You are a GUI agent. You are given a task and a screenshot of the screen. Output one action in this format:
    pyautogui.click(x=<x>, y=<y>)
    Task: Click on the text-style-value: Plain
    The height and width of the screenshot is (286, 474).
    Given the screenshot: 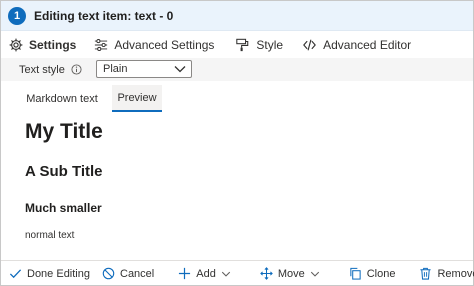 What is the action you would take?
    pyautogui.click(x=115, y=69)
    